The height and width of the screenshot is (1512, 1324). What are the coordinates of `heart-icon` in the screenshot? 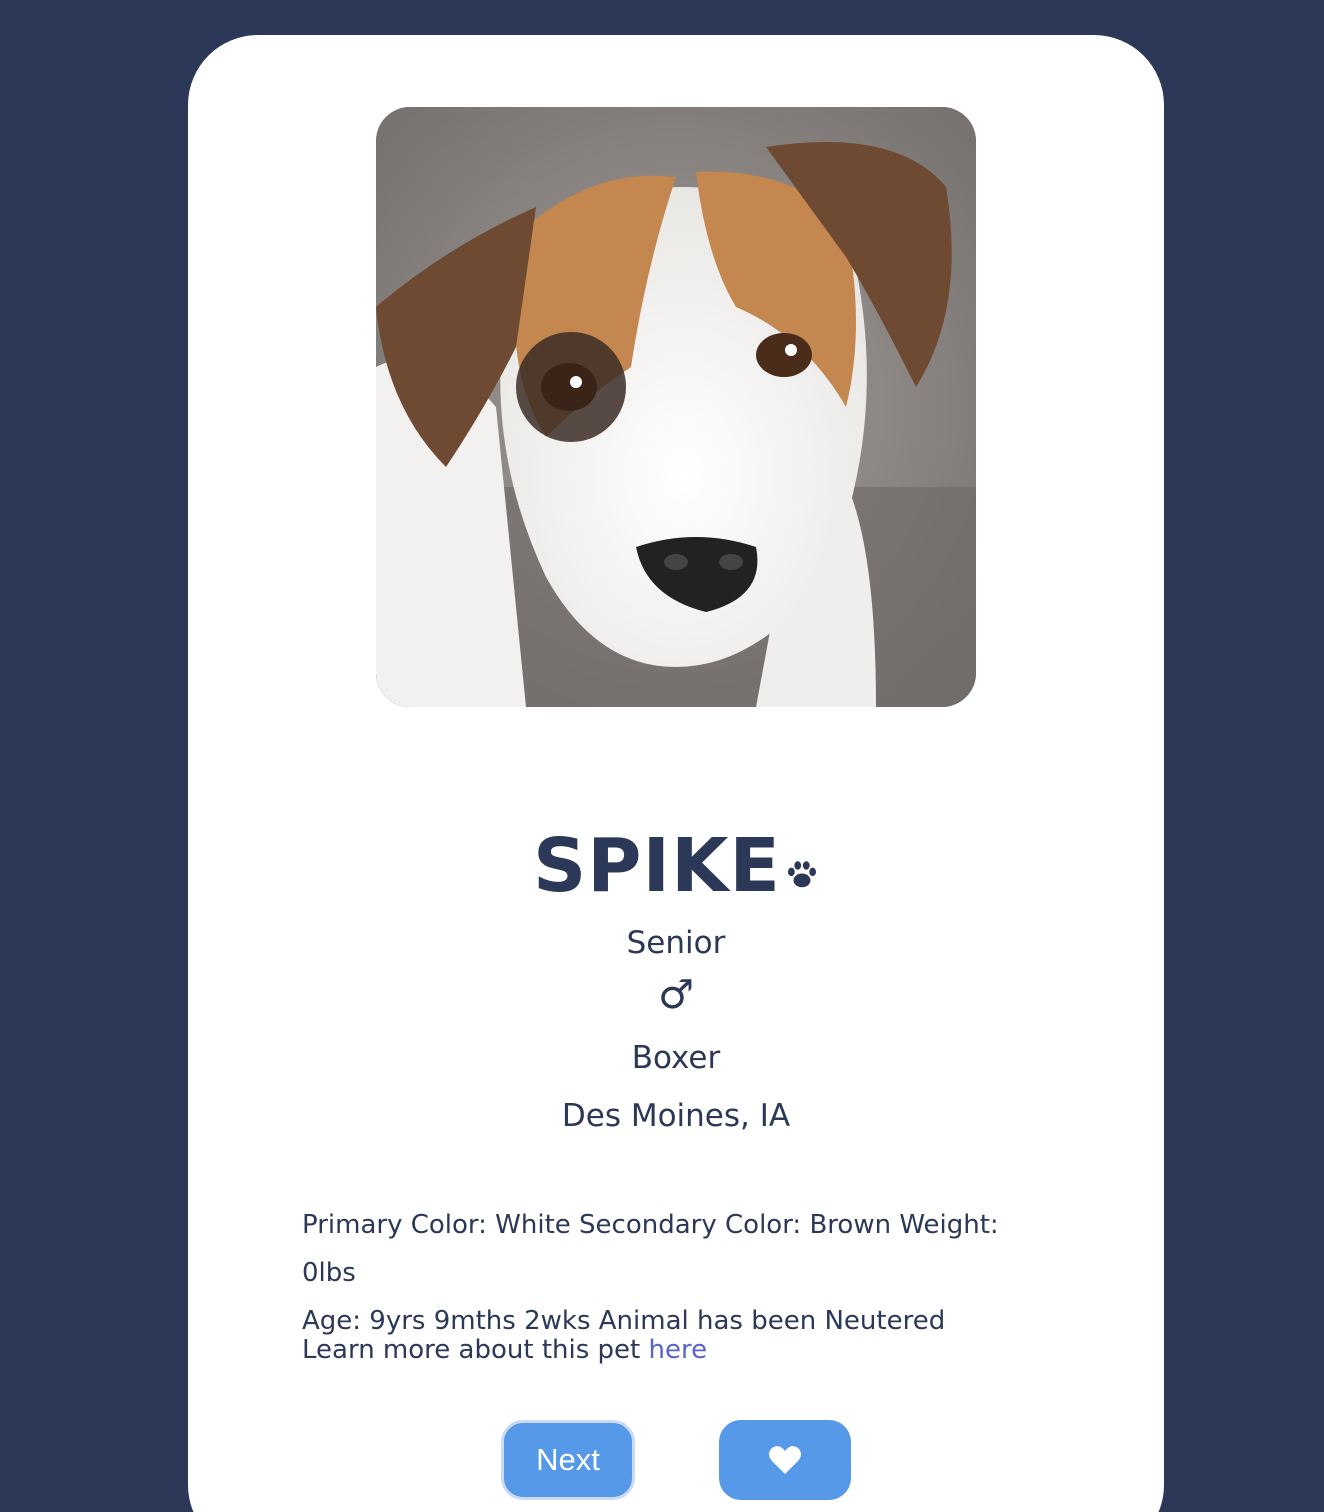 It's located at (785, 1460).